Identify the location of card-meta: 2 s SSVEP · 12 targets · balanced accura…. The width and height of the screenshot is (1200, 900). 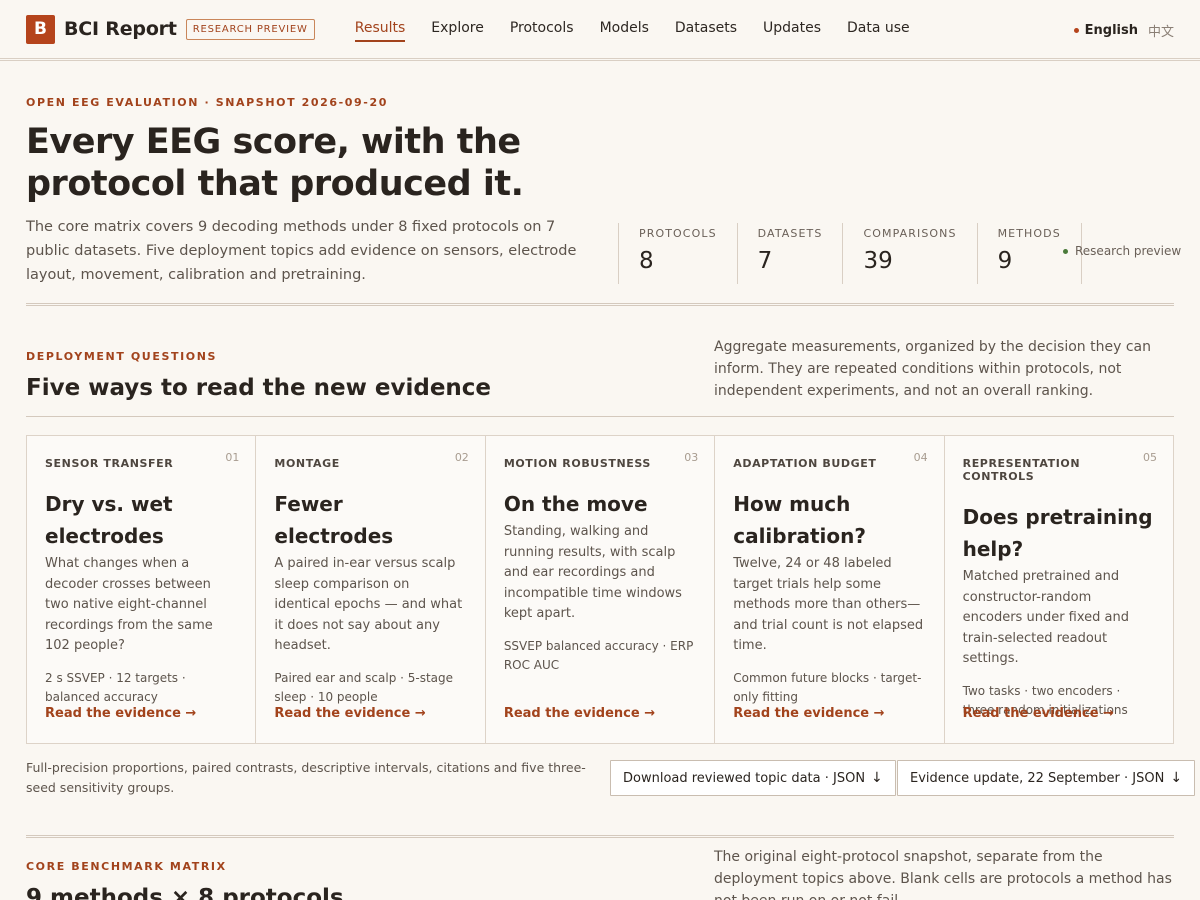
(115, 687).